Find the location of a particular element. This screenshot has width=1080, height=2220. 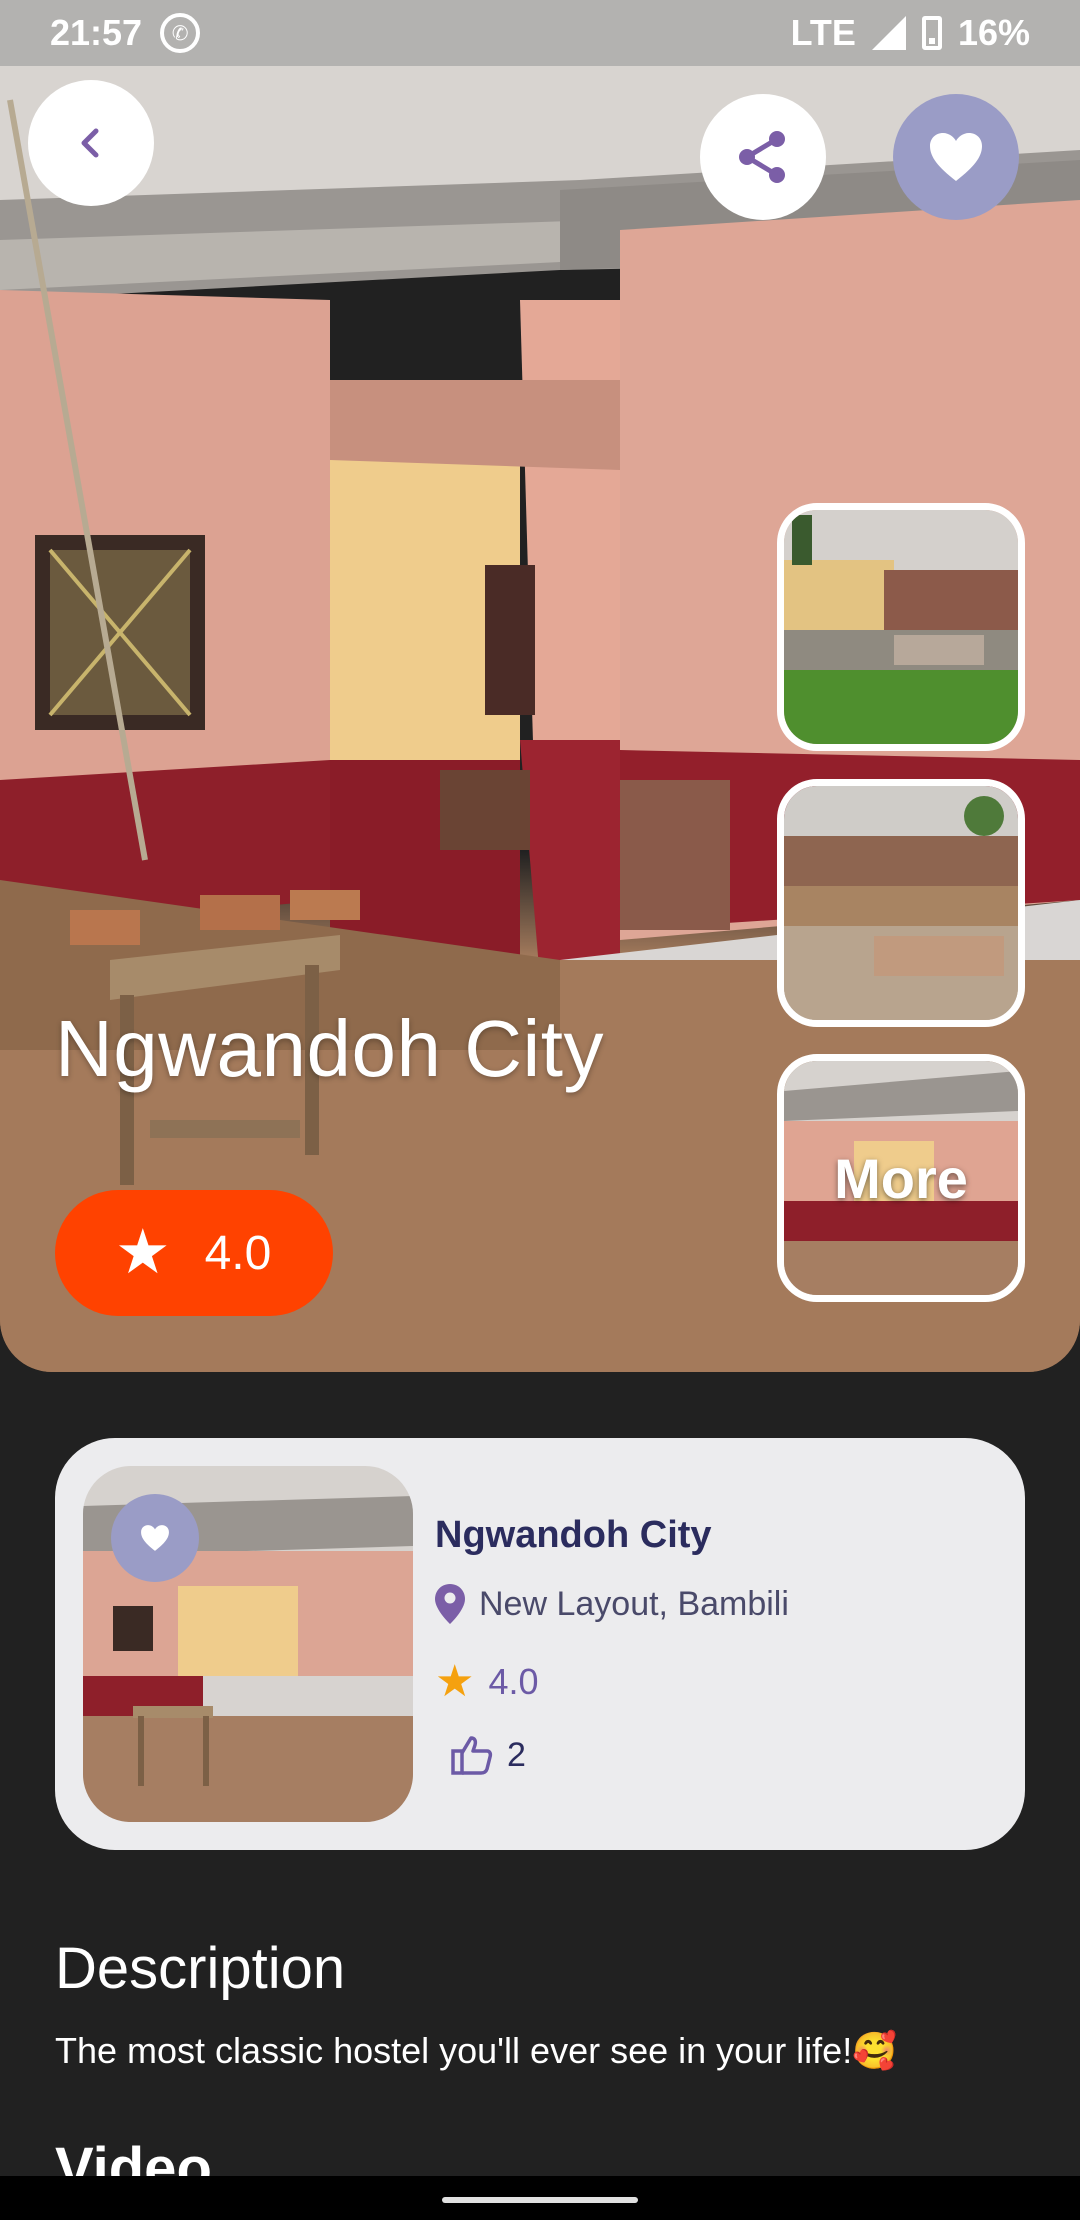

likes-count: 2 is located at coordinates (516, 1754).